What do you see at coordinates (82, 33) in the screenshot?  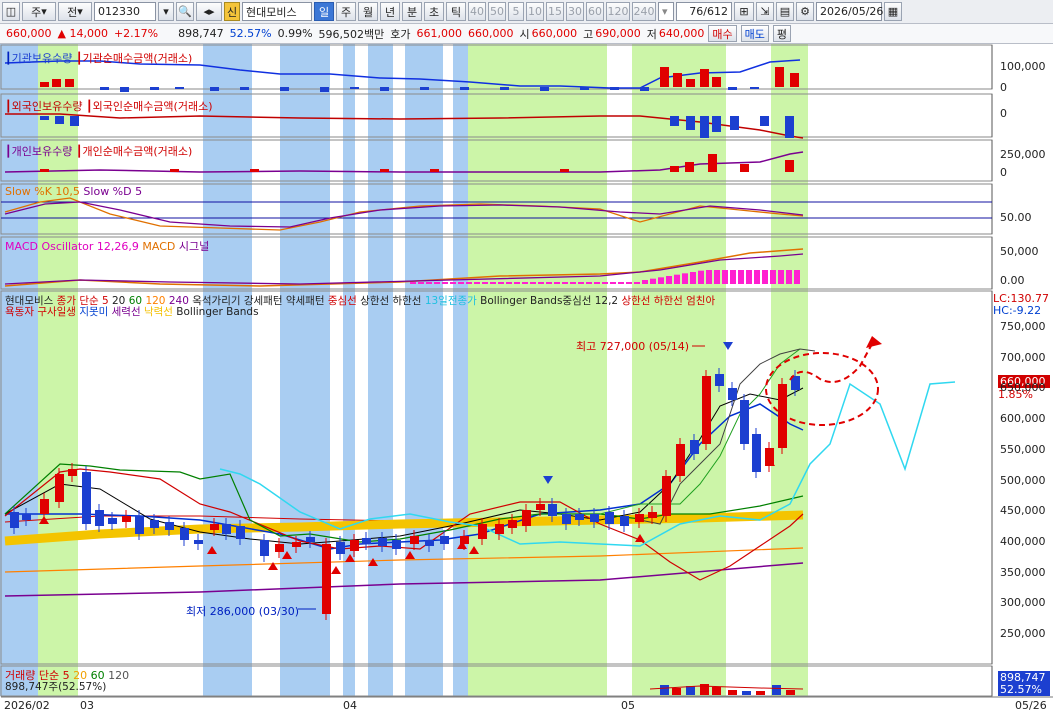 I see `price-change: ▲ 14,000` at bounding box center [82, 33].